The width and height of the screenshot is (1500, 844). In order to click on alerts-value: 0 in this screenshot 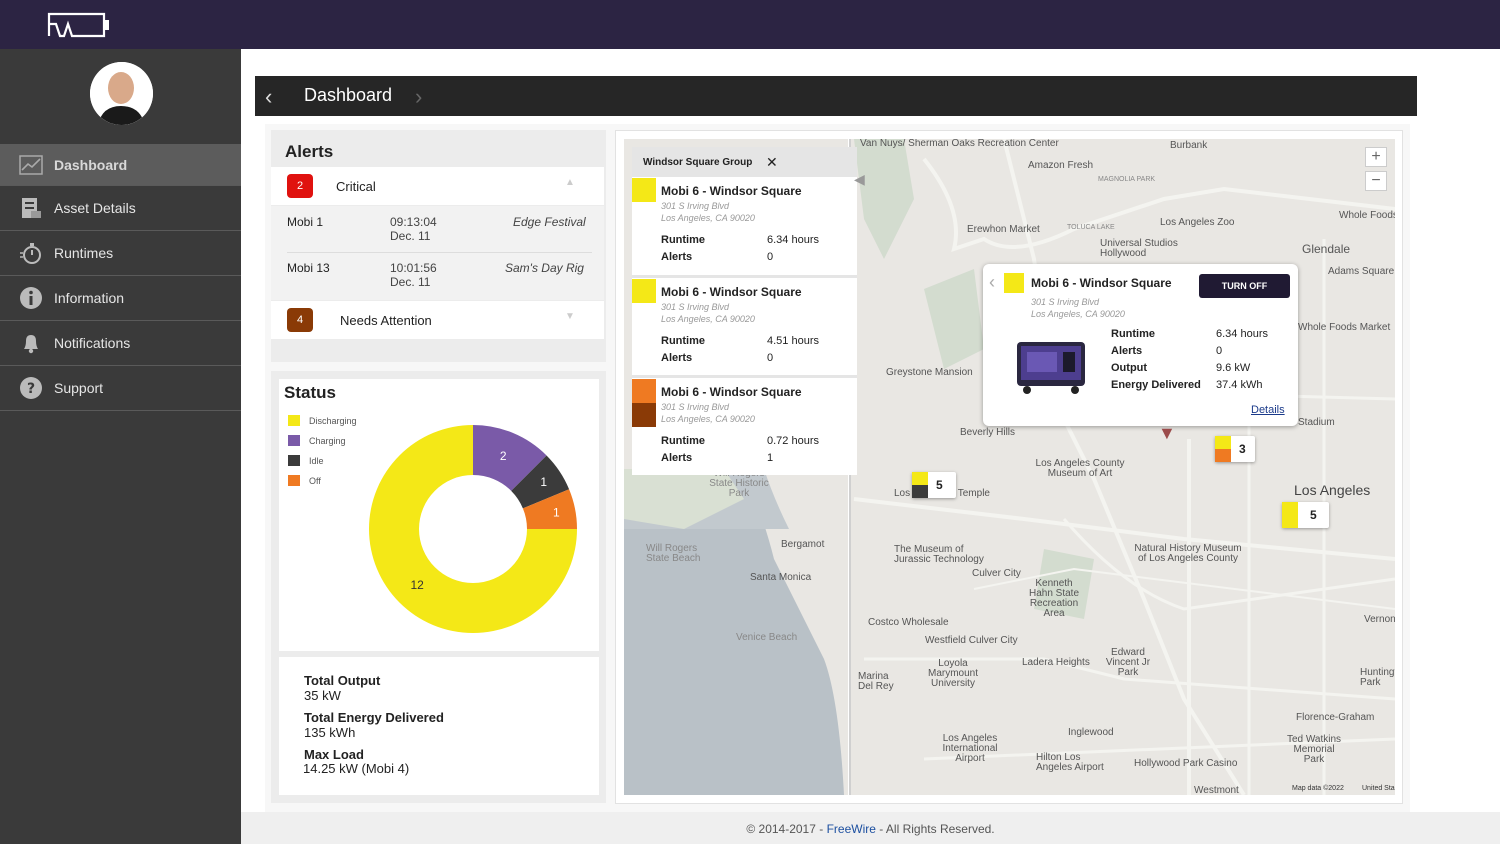, I will do `click(770, 358)`.